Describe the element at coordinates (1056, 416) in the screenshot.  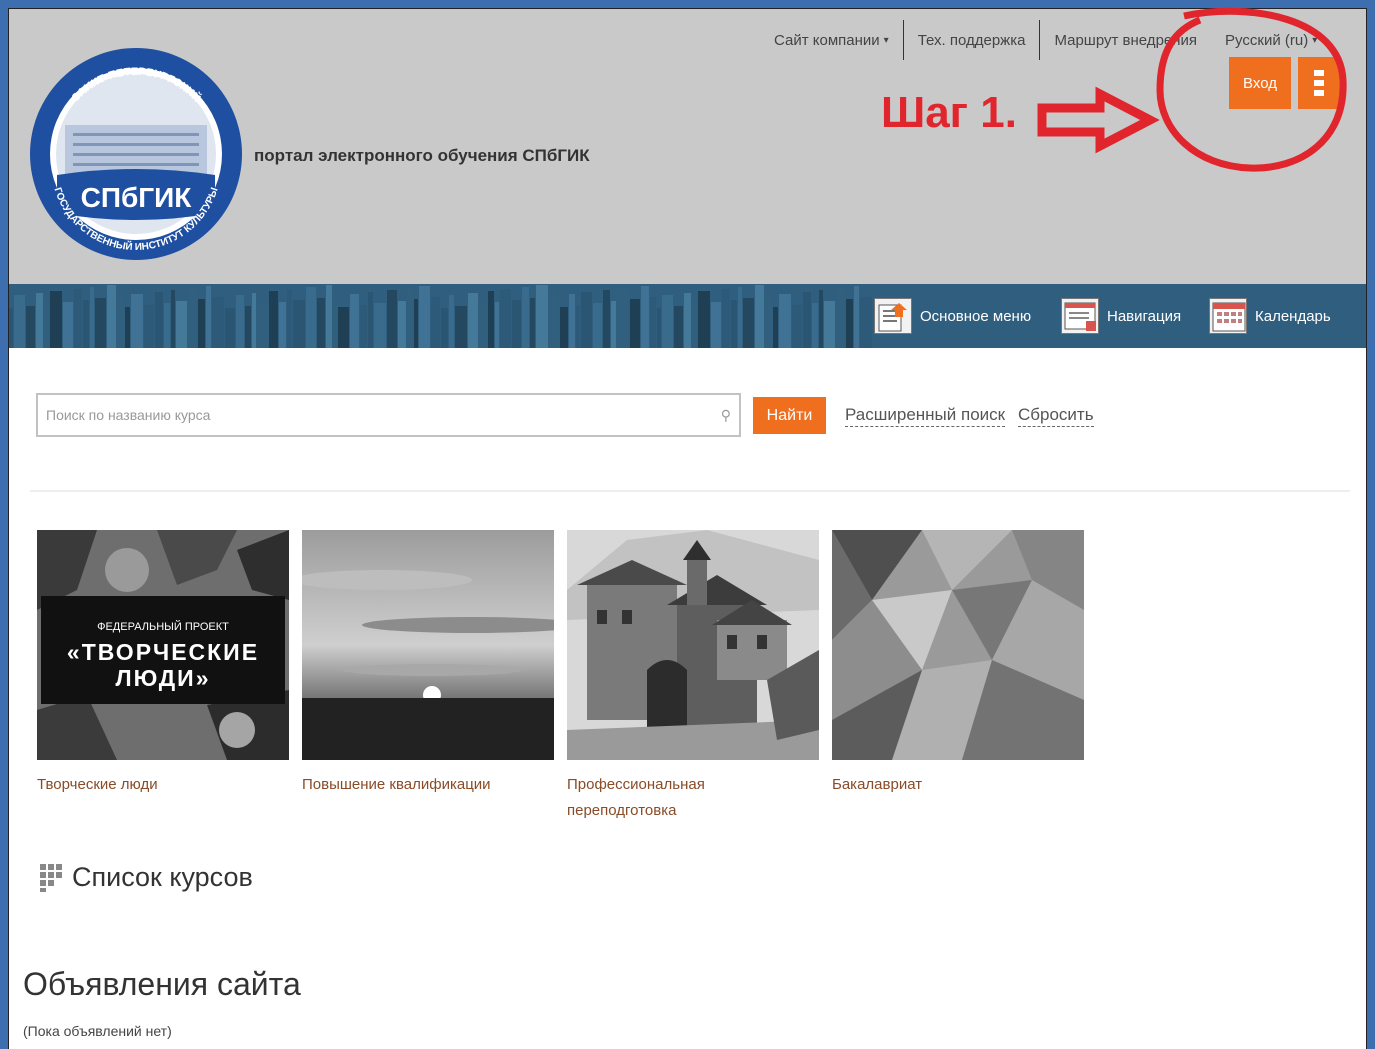
I see `reset-search-link: Сбросить` at that location.